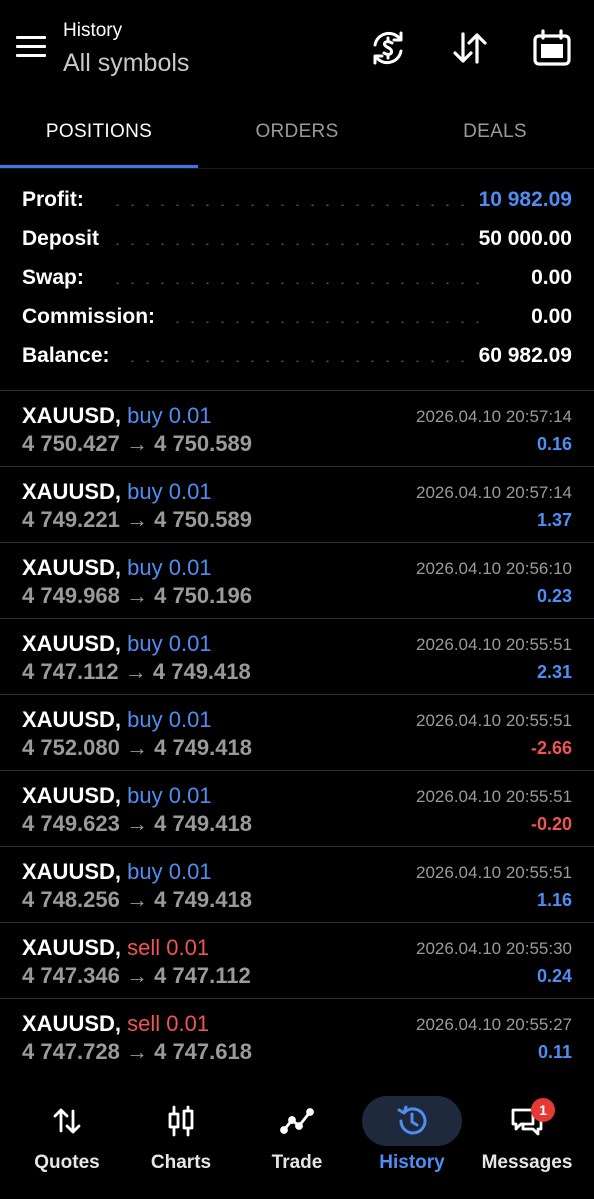 This screenshot has width=594, height=1199. What do you see at coordinates (388, 48) in the screenshot?
I see `currency-exchange-icon` at bounding box center [388, 48].